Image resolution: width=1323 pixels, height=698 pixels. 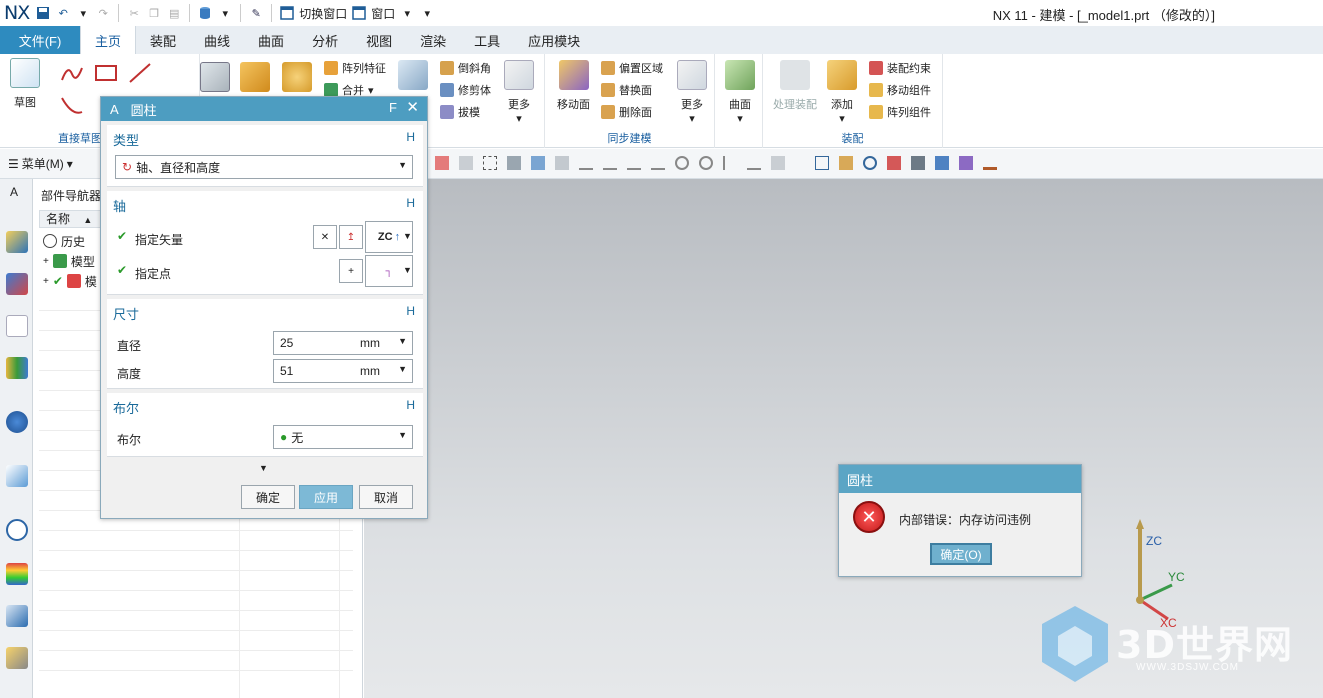 What do you see at coordinates (573, 86) in the screenshot?
I see `move-face-button: 移动面` at bounding box center [573, 86].